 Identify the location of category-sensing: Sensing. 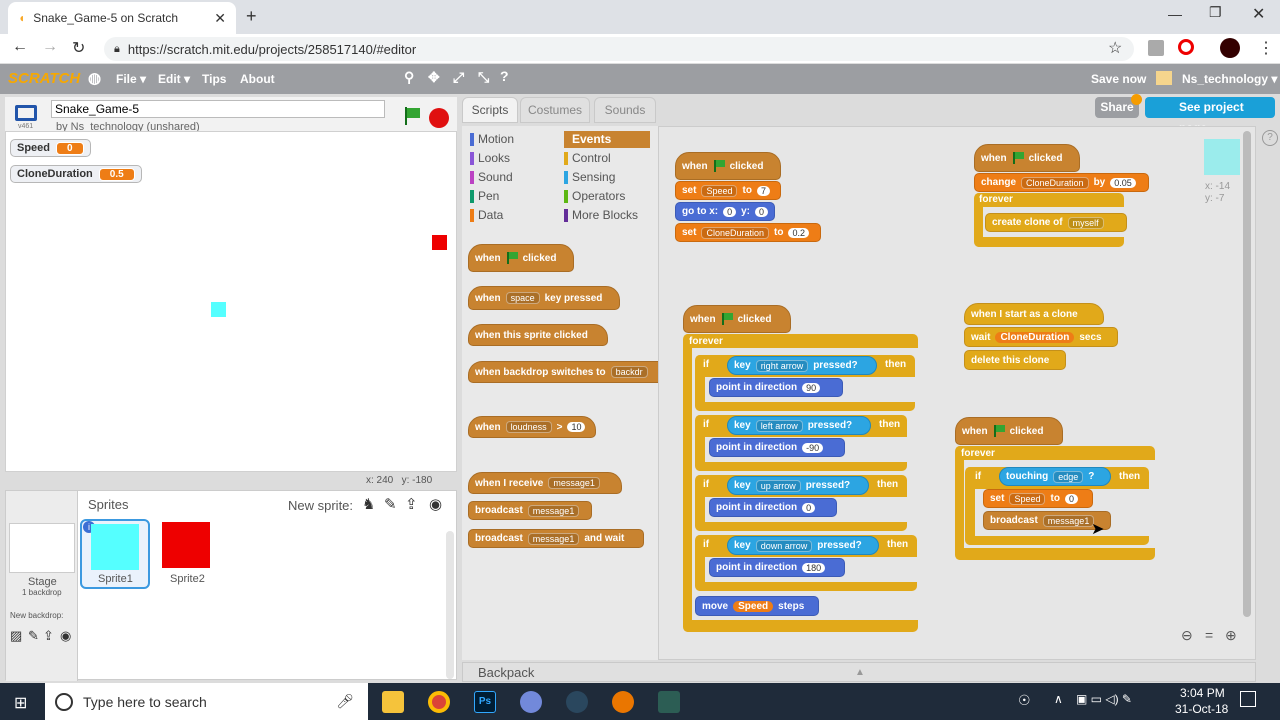
(589, 177).